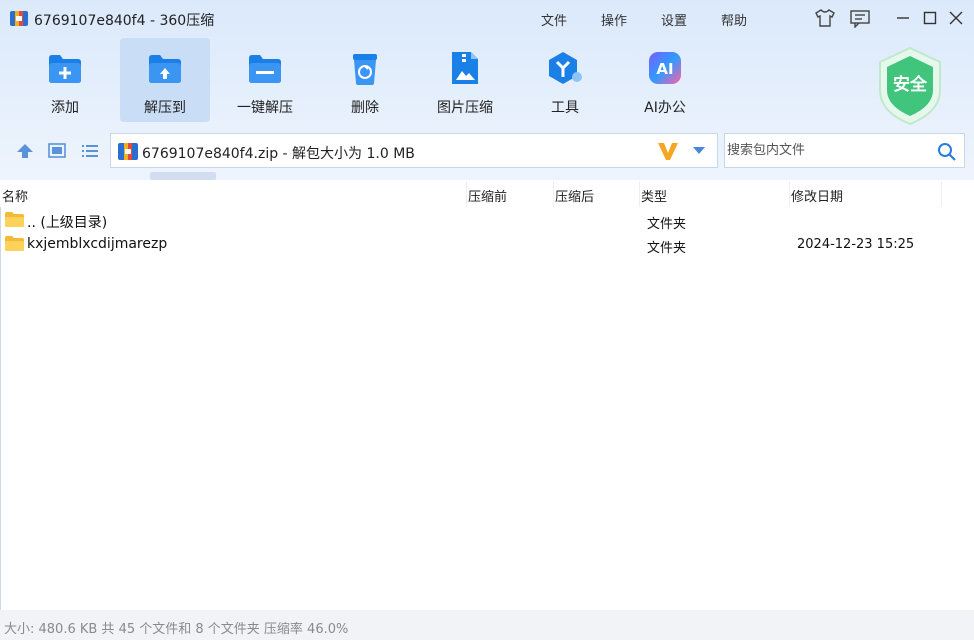 The width and height of the screenshot is (974, 640). I want to click on svg-text: AI, so click(664, 69).